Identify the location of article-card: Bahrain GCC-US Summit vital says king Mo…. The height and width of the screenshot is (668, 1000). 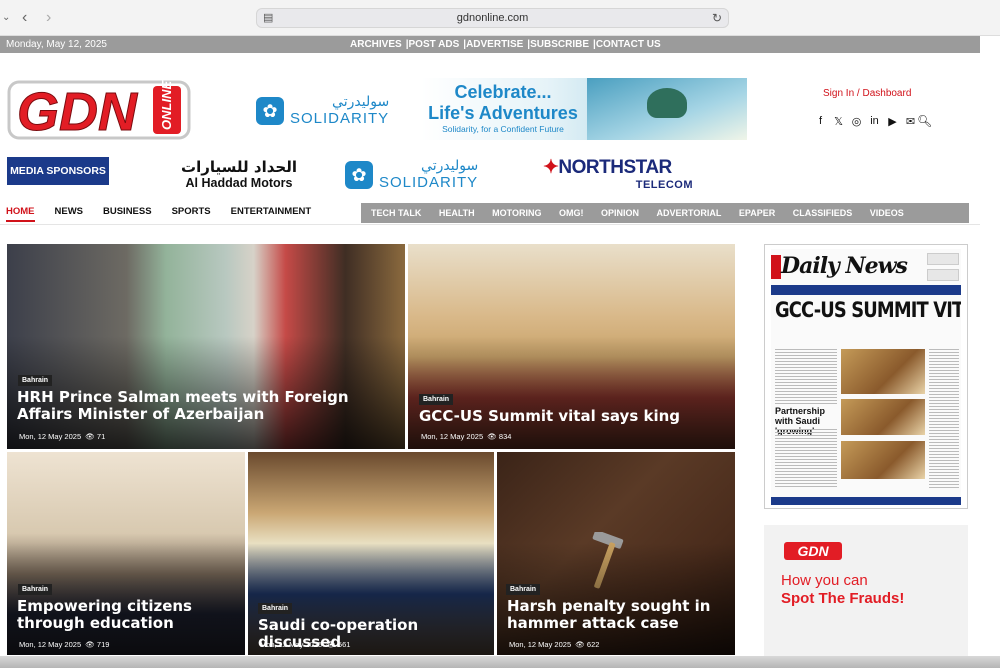
(571, 346).